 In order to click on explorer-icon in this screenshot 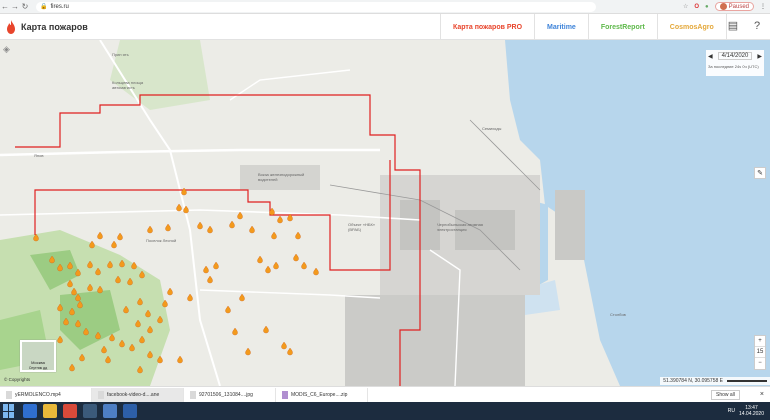, I will do `click(50, 411)`.